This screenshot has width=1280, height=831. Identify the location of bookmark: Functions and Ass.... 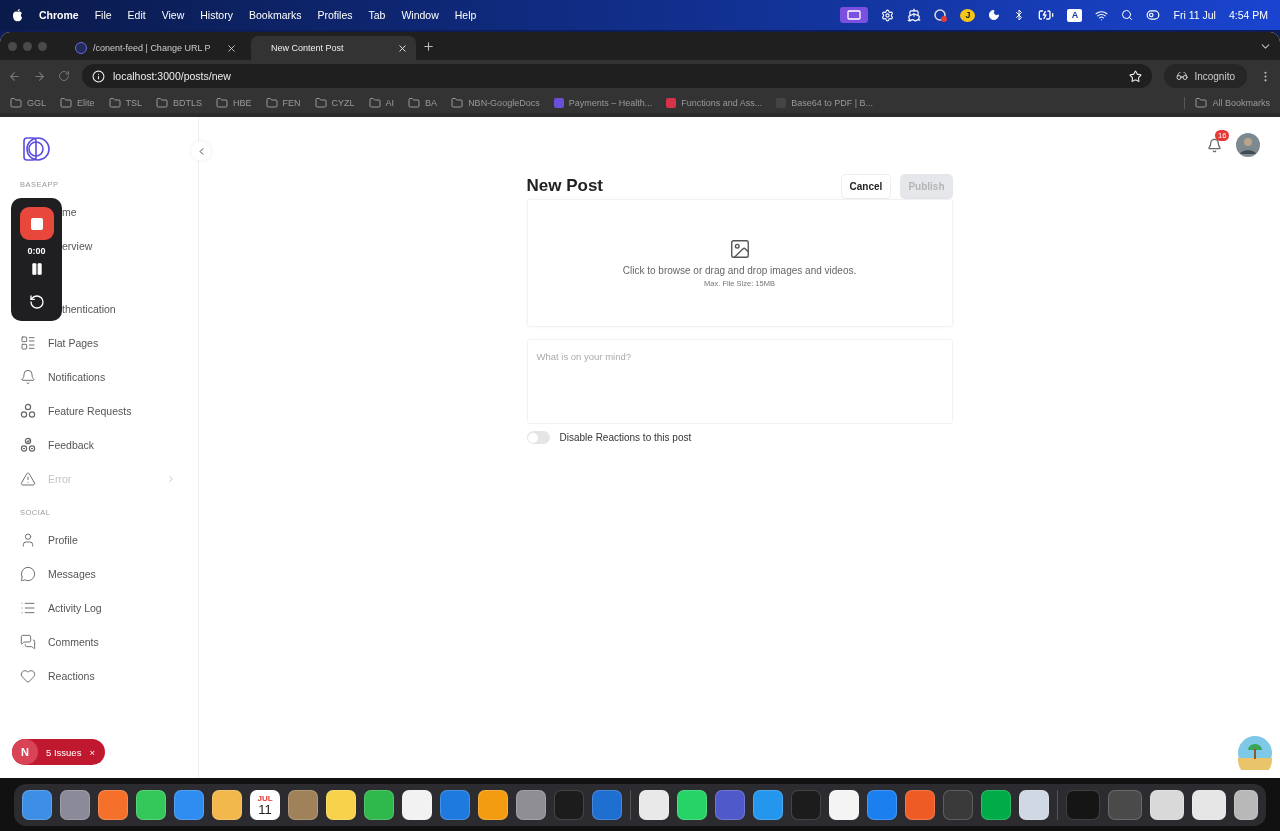
(714, 102).